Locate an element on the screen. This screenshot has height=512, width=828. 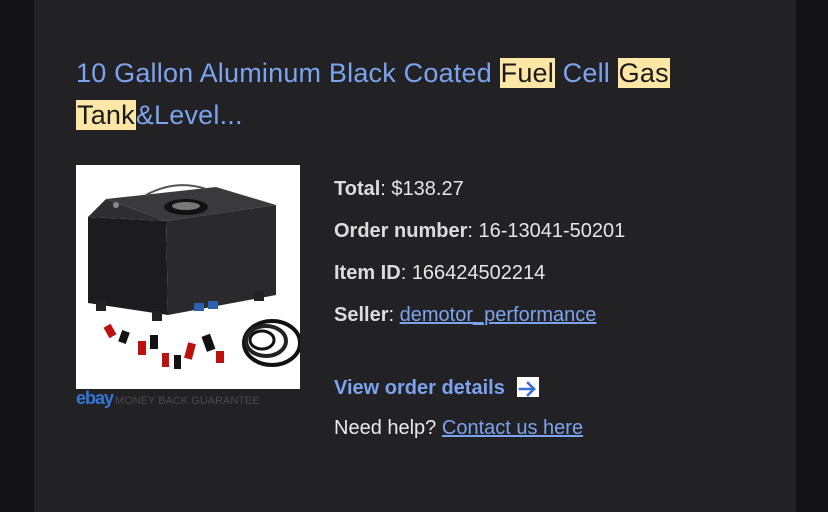
fuel-tank-image is located at coordinates (188, 277).